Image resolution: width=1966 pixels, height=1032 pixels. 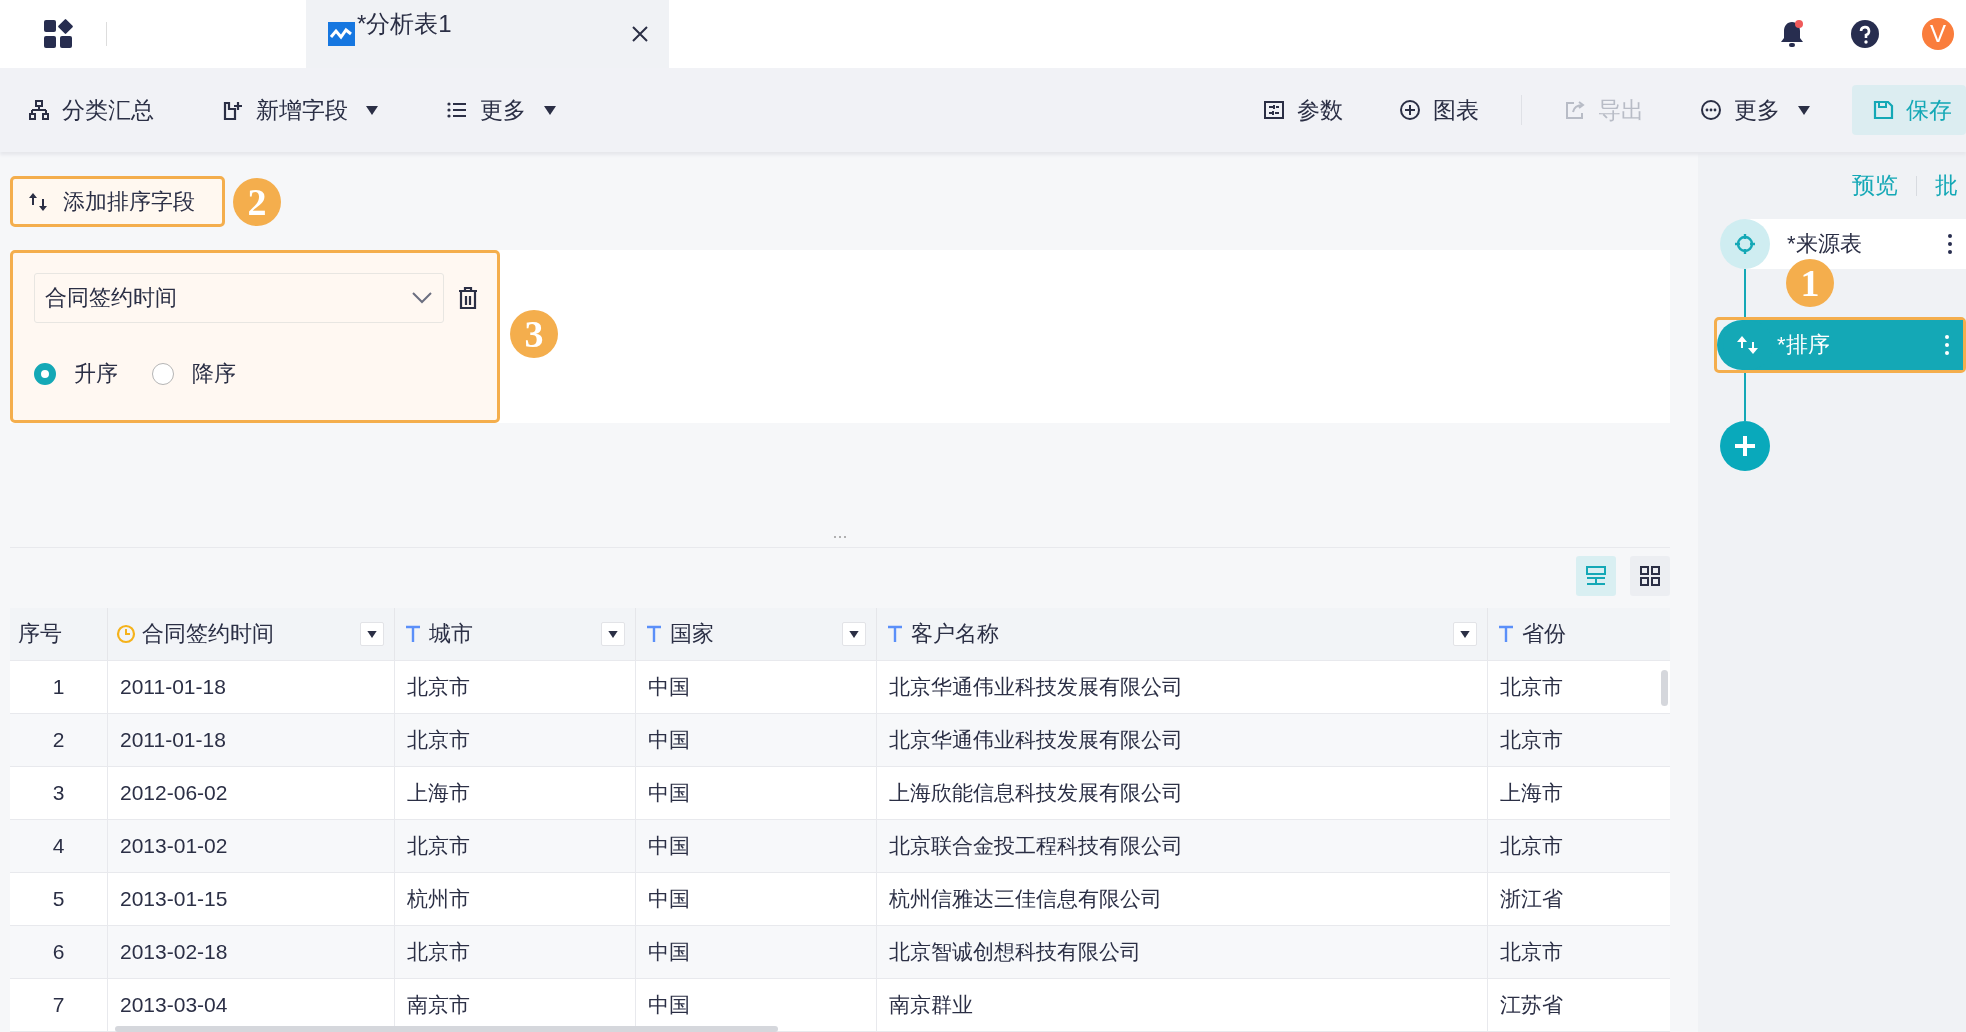 I want to click on toolbar-button: 参数, so click(x=1303, y=110).